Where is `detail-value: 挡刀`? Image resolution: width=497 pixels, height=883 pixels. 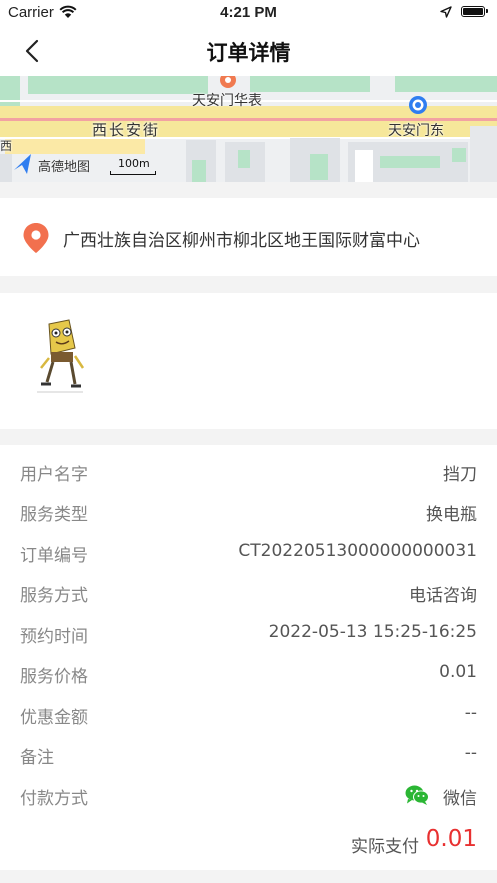 detail-value: 挡刀 is located at coordinates (460, 475).